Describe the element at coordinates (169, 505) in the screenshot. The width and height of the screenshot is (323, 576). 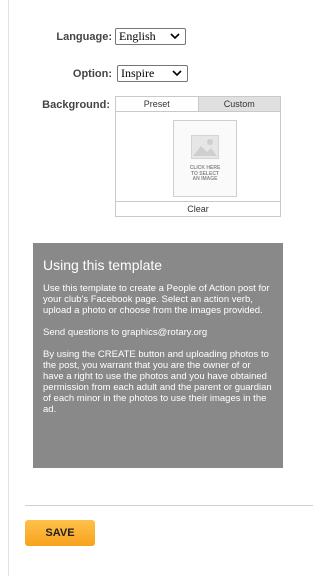
I see `divider` at that location.